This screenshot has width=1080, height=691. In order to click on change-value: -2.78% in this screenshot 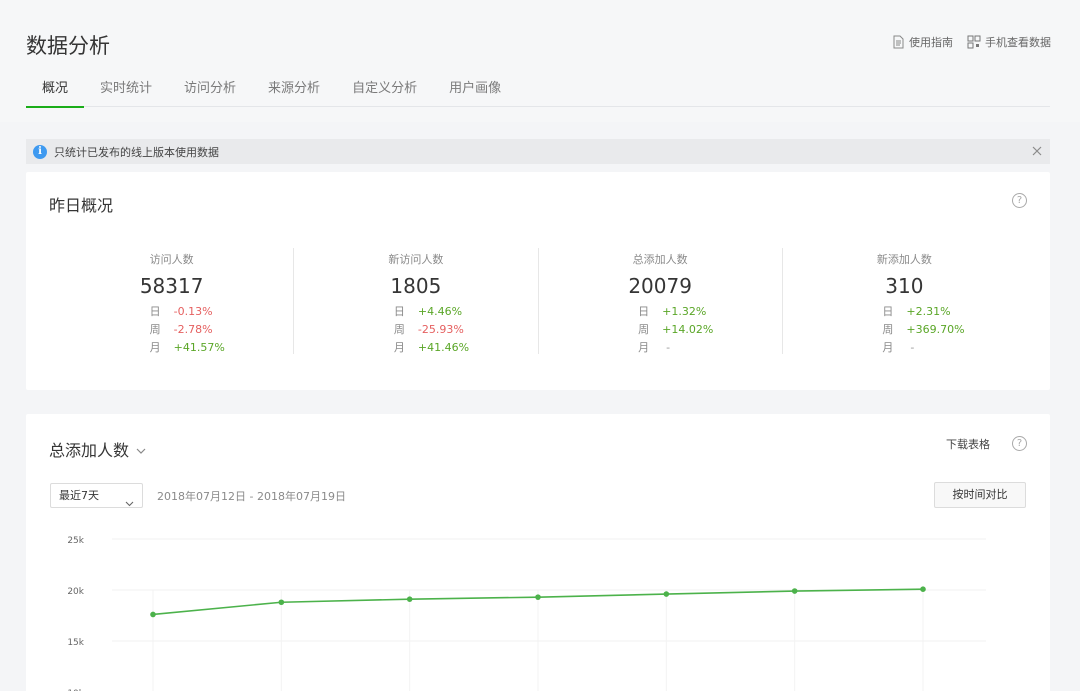, I will do `click(193, 329)`.